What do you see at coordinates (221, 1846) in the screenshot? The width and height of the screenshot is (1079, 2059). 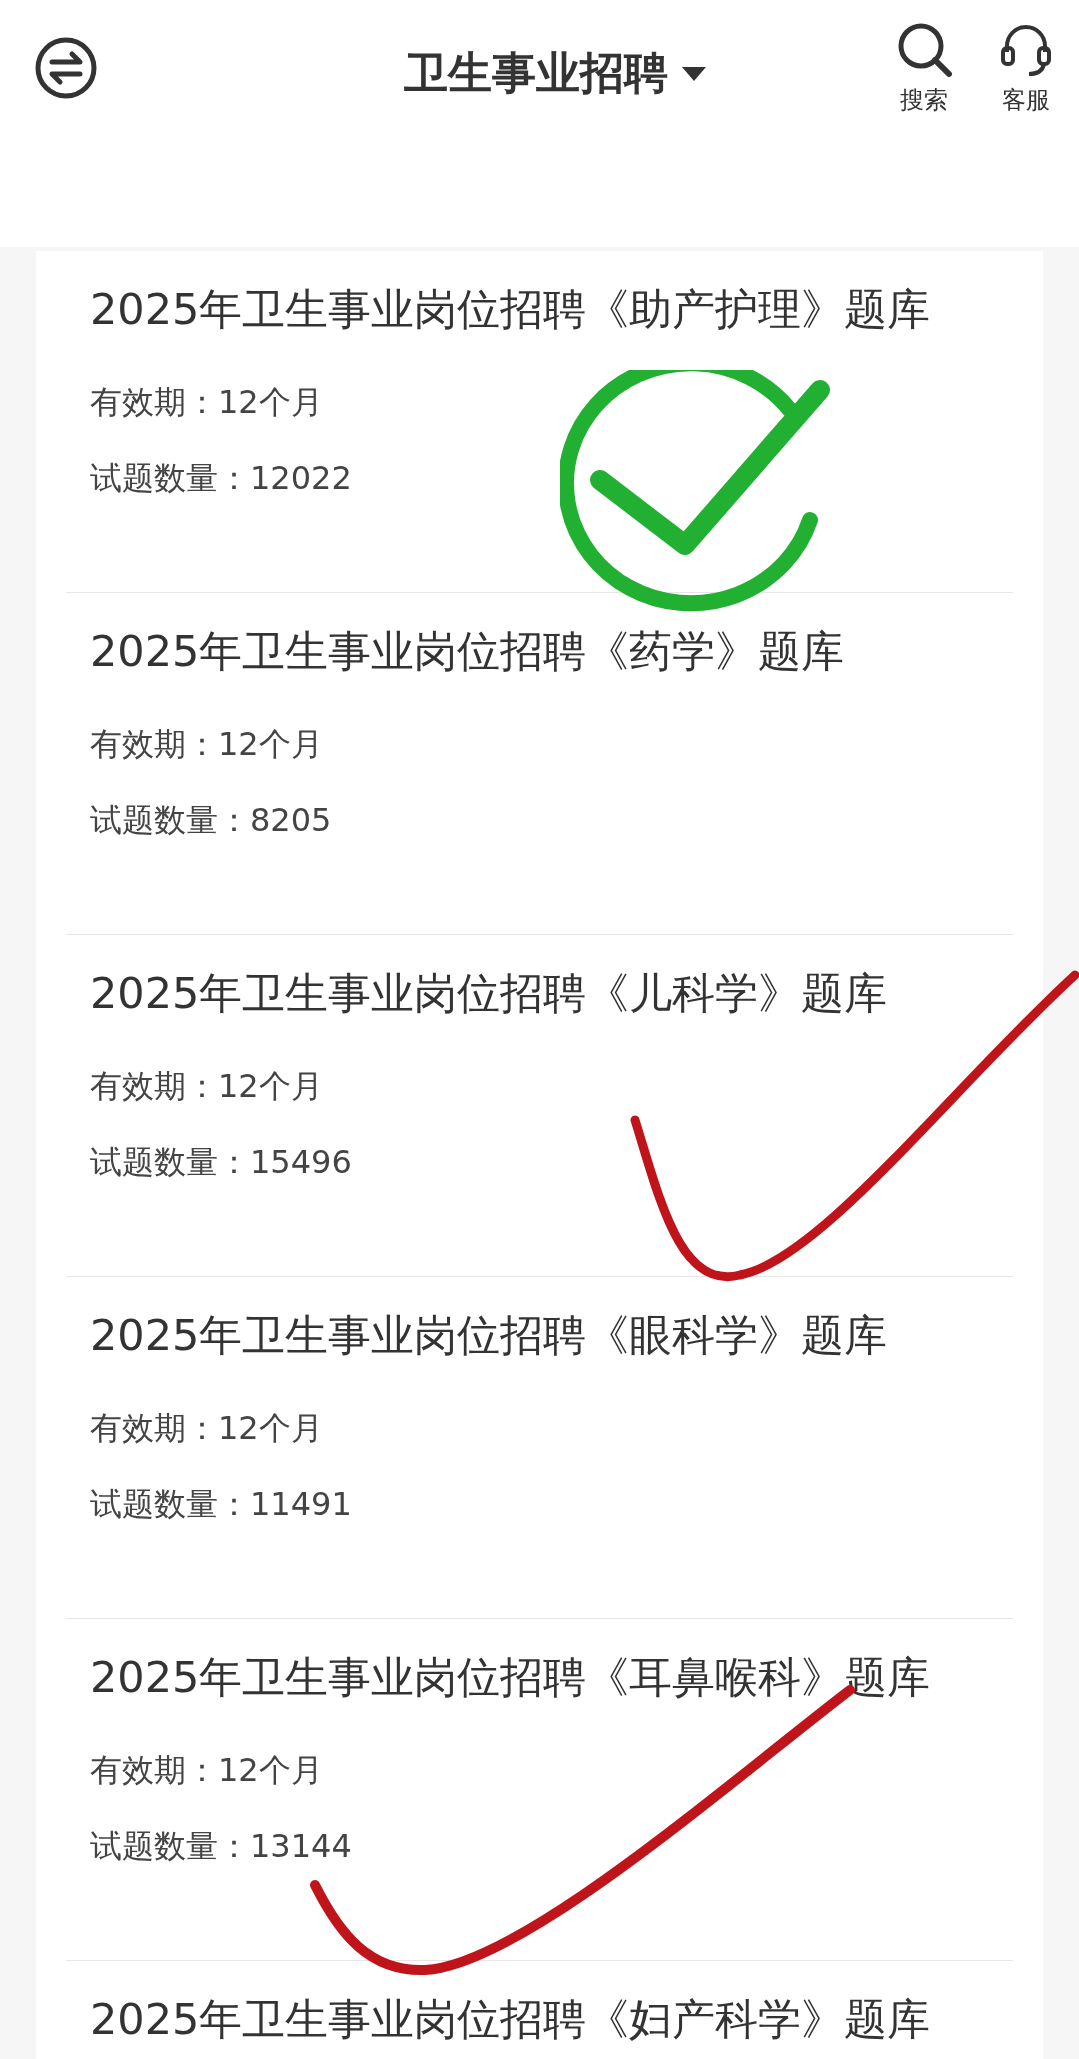 I see `question-count-text: 试题数量：13144` at bounding box center [221, 1846].